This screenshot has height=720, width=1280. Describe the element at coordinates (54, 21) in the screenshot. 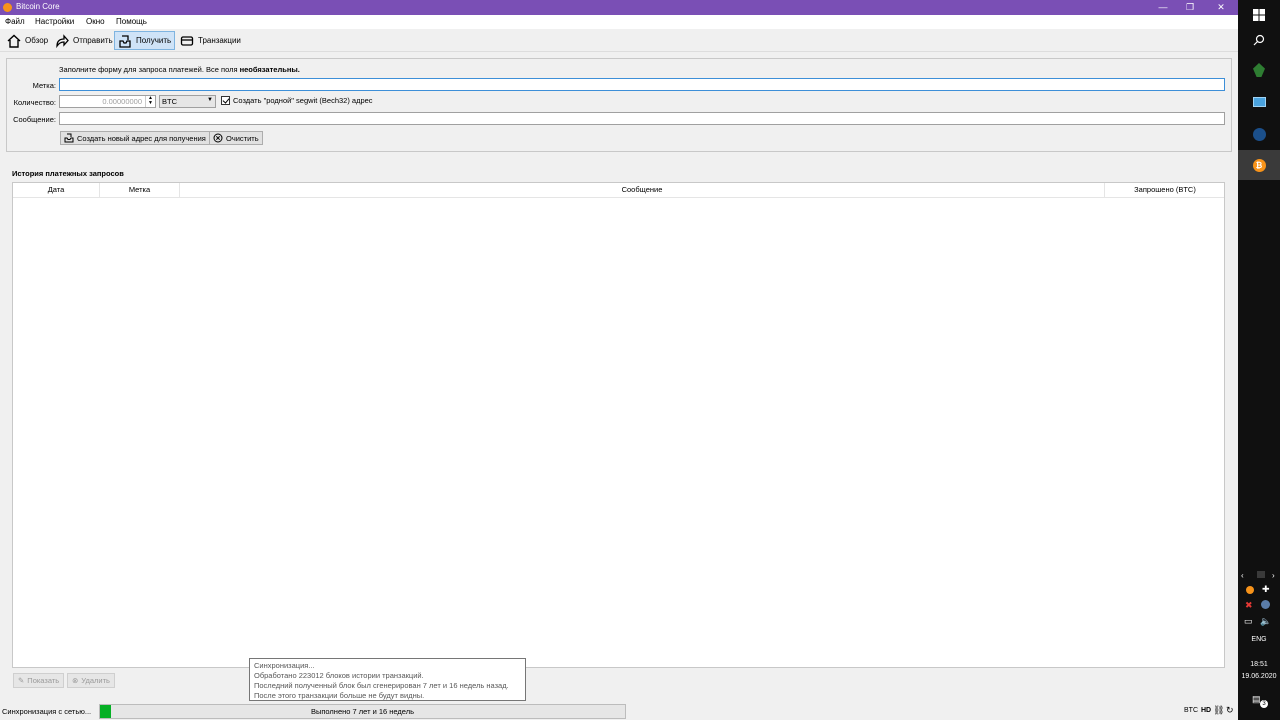

I see `menu-settings: Настройки` at that location.